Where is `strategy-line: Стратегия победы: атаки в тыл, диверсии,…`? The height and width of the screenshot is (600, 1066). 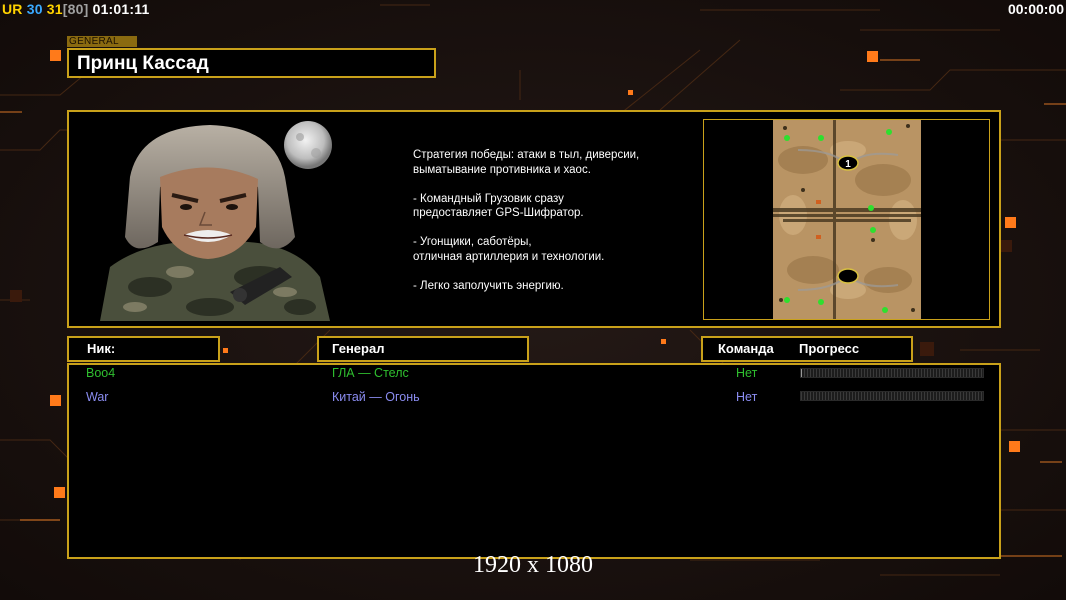 strategy-line: Стратегия победы: атаки в тыл, диверсии,… is located at coordinates (526, 162).